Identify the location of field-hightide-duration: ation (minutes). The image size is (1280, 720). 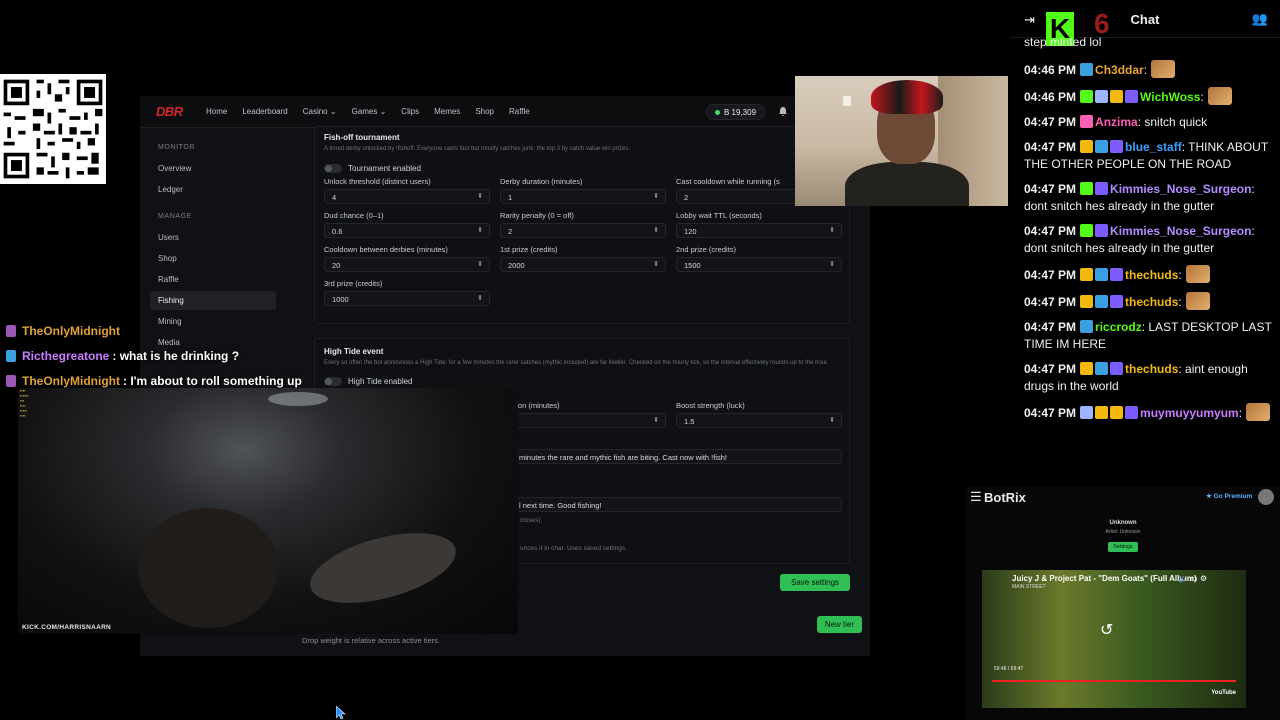
(588, 414).